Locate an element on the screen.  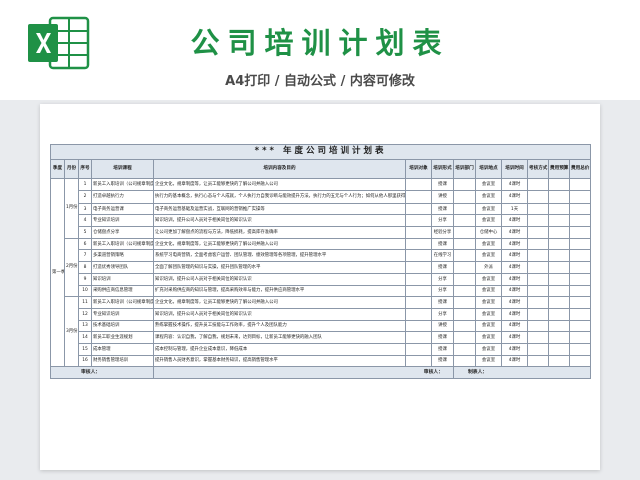
course-content: 让公司更加了解盘点的流程与方法，降低损耗，提高库存准确率 is located at coordinates (279, 232).